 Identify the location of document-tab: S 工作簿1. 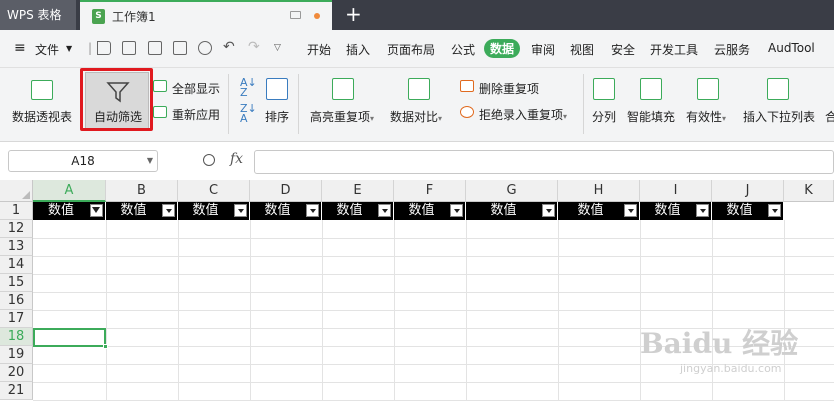
(206, 15).